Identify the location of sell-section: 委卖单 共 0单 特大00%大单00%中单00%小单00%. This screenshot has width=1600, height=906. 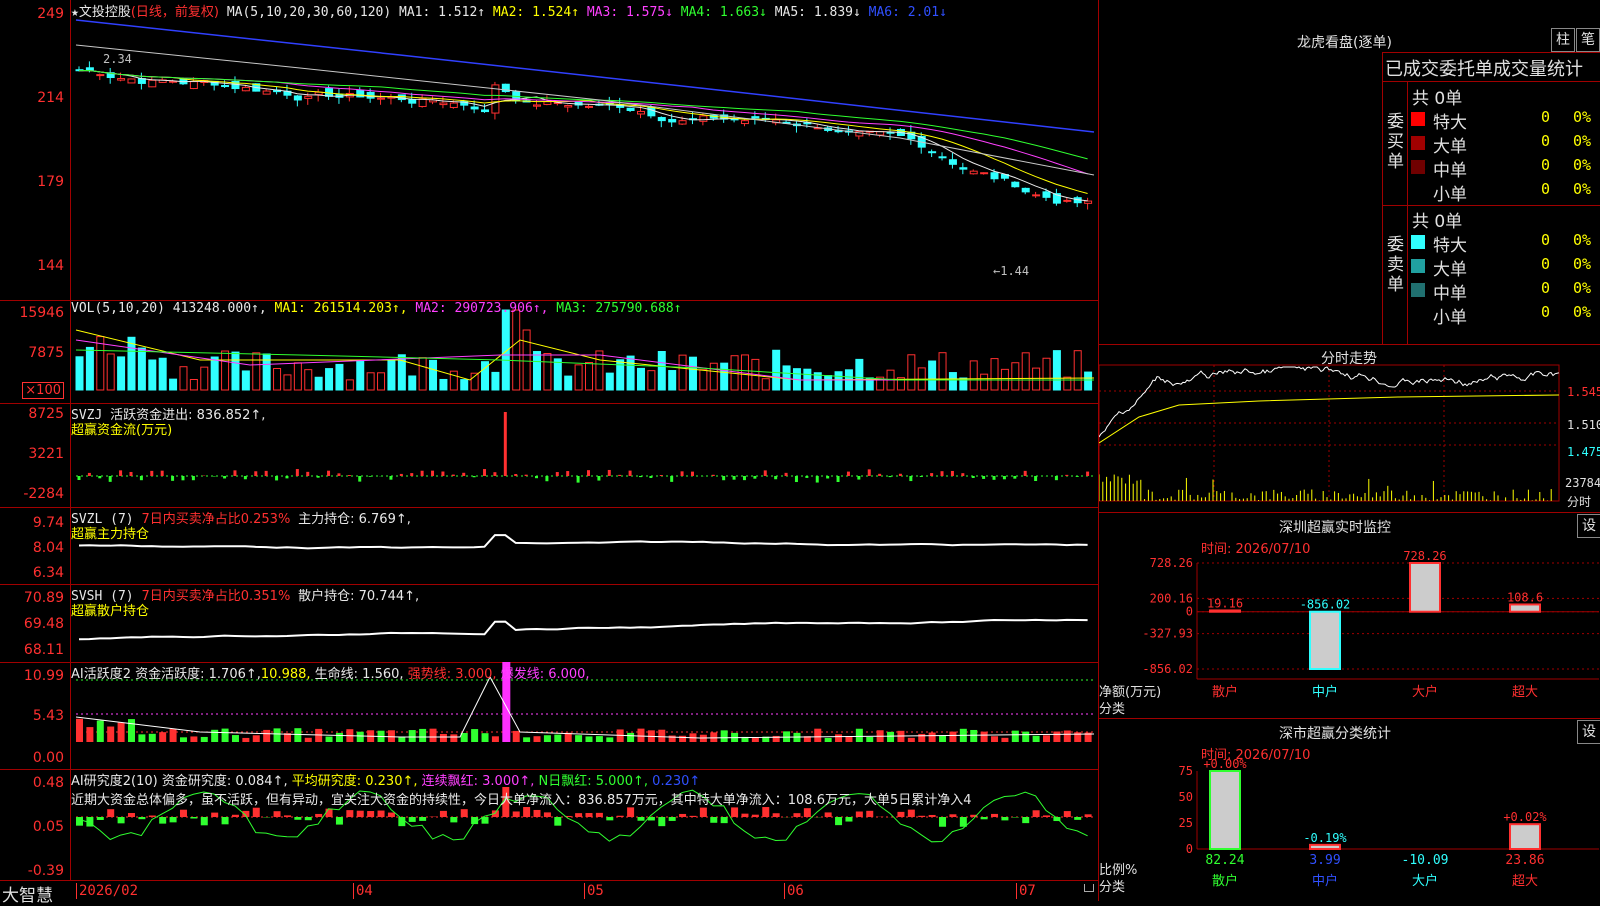
(1491, 275).